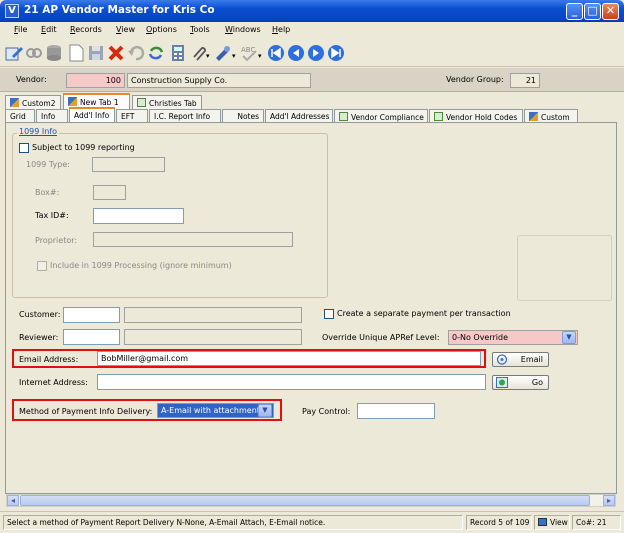  What do you see at coordinates (499, 522) in the screenshot?
I see `record-counter: Record 5 of 109` at bounding box center [499, 522].